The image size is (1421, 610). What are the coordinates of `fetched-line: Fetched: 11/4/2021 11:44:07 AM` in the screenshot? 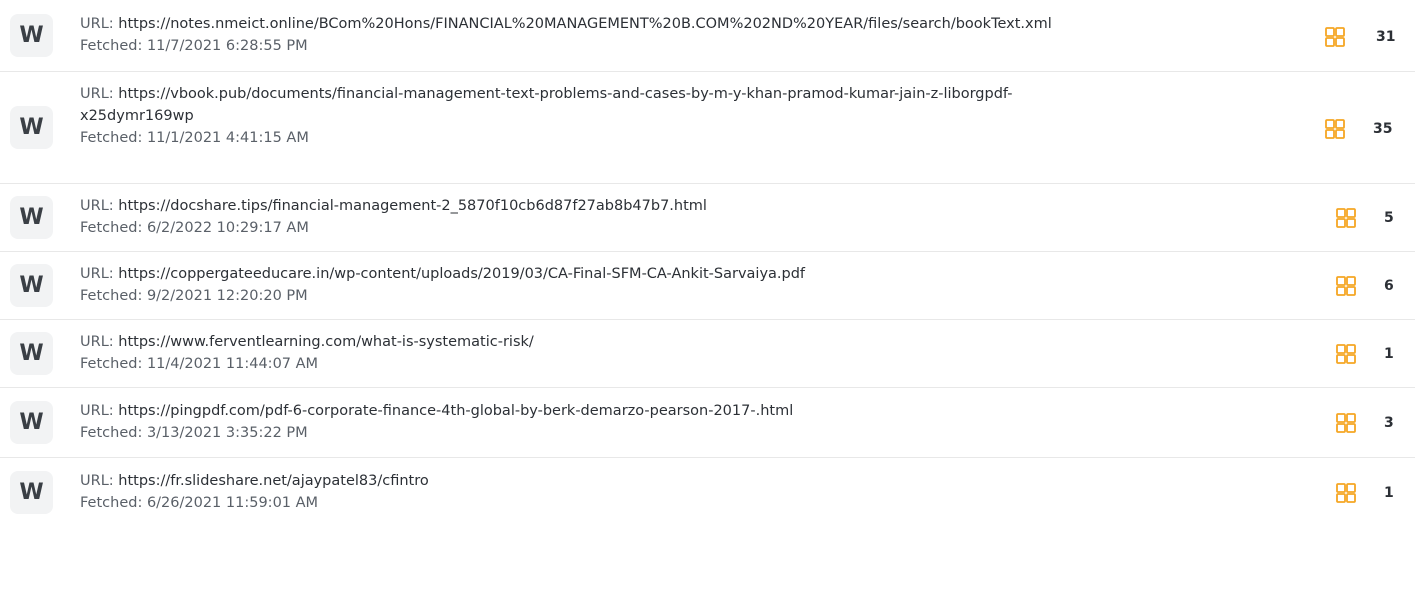 It's located at (307, 364).